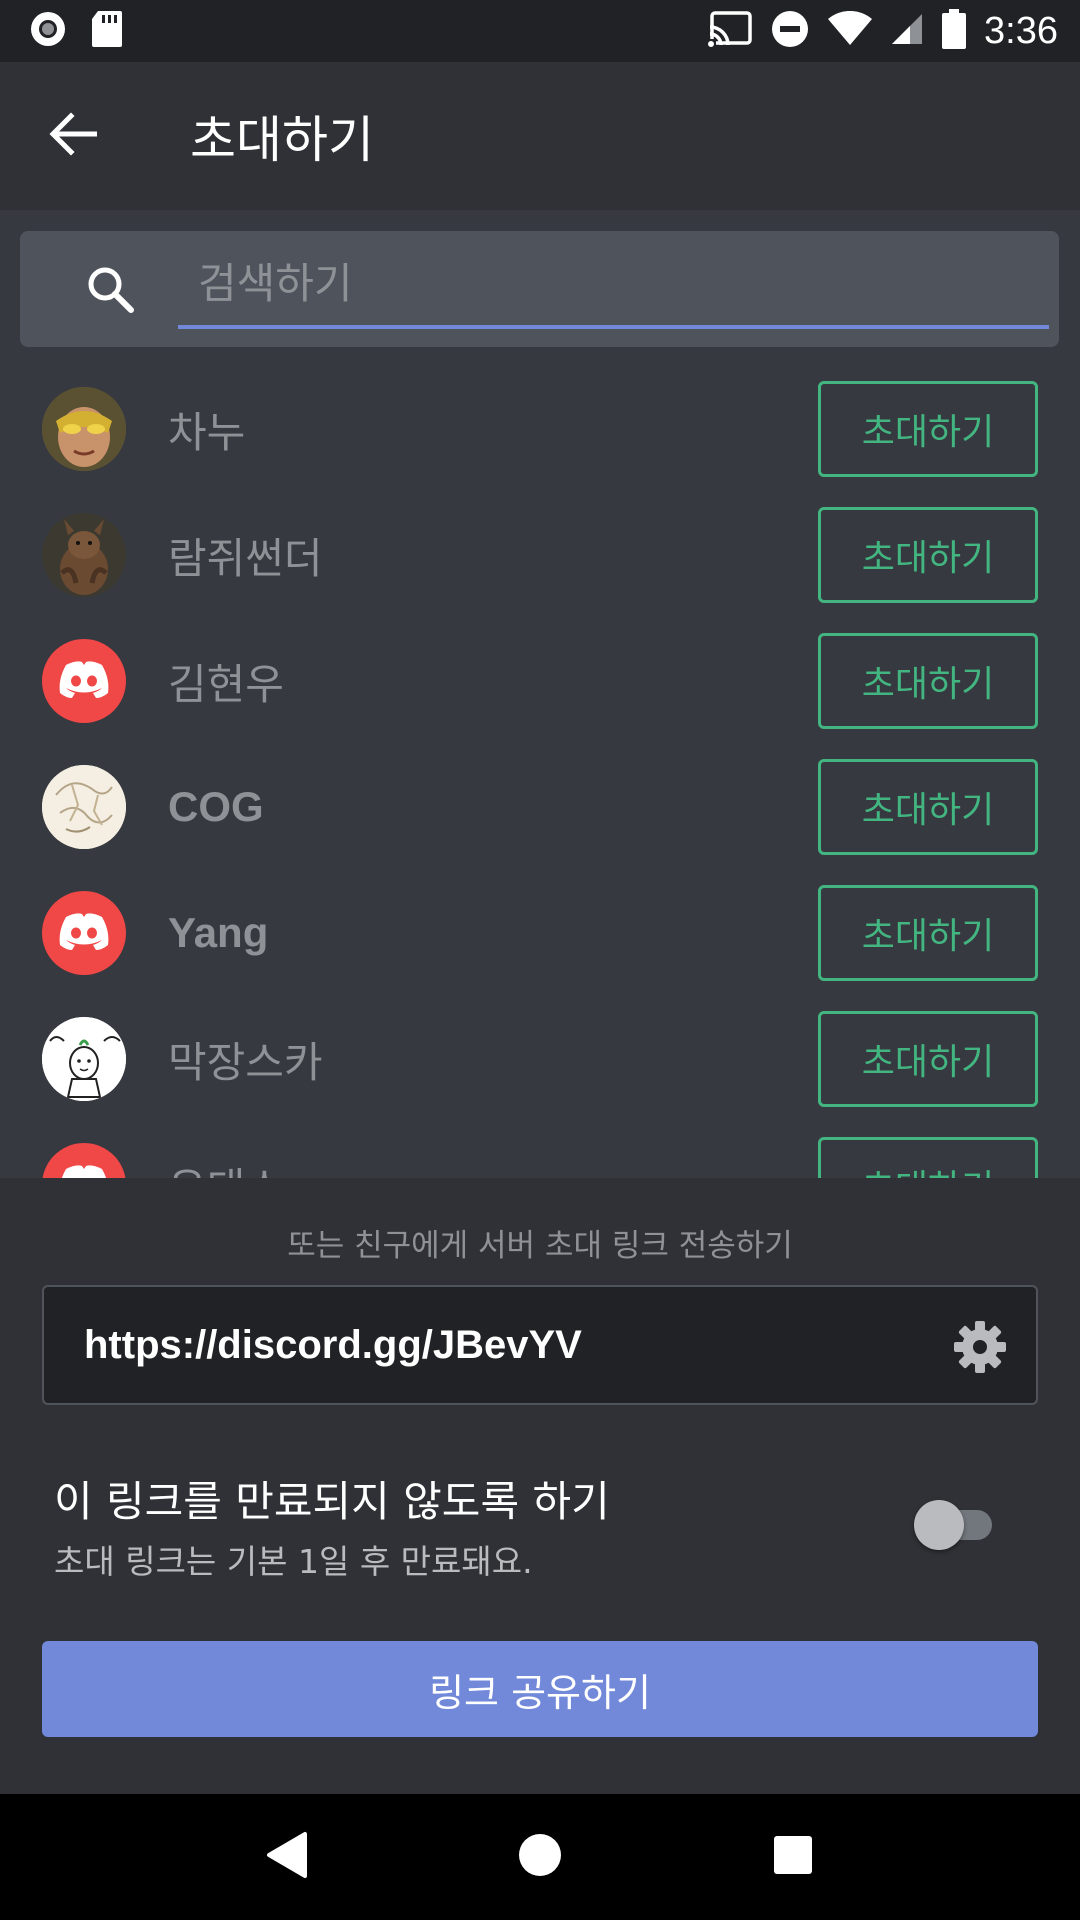 Image resolution: width=1080 pixels, height=1920 pixels. Describe the element at coordinates (907, 31) in the screenshot. I see `signal-icon` at that location.